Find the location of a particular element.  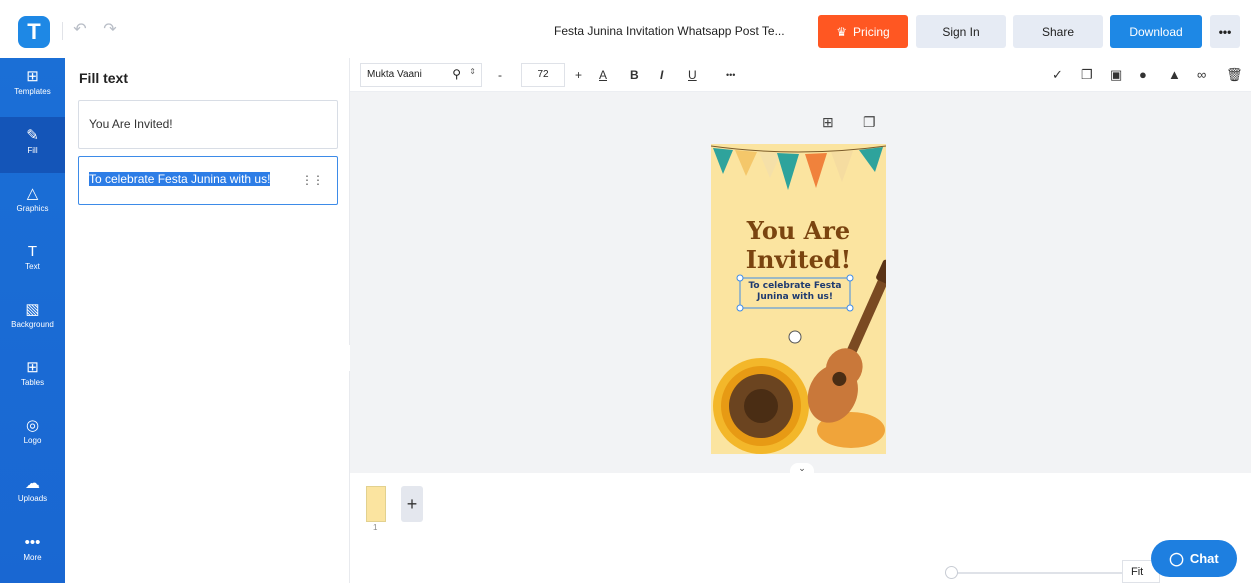

add-page-button: + is located at coordinates (412, 504).